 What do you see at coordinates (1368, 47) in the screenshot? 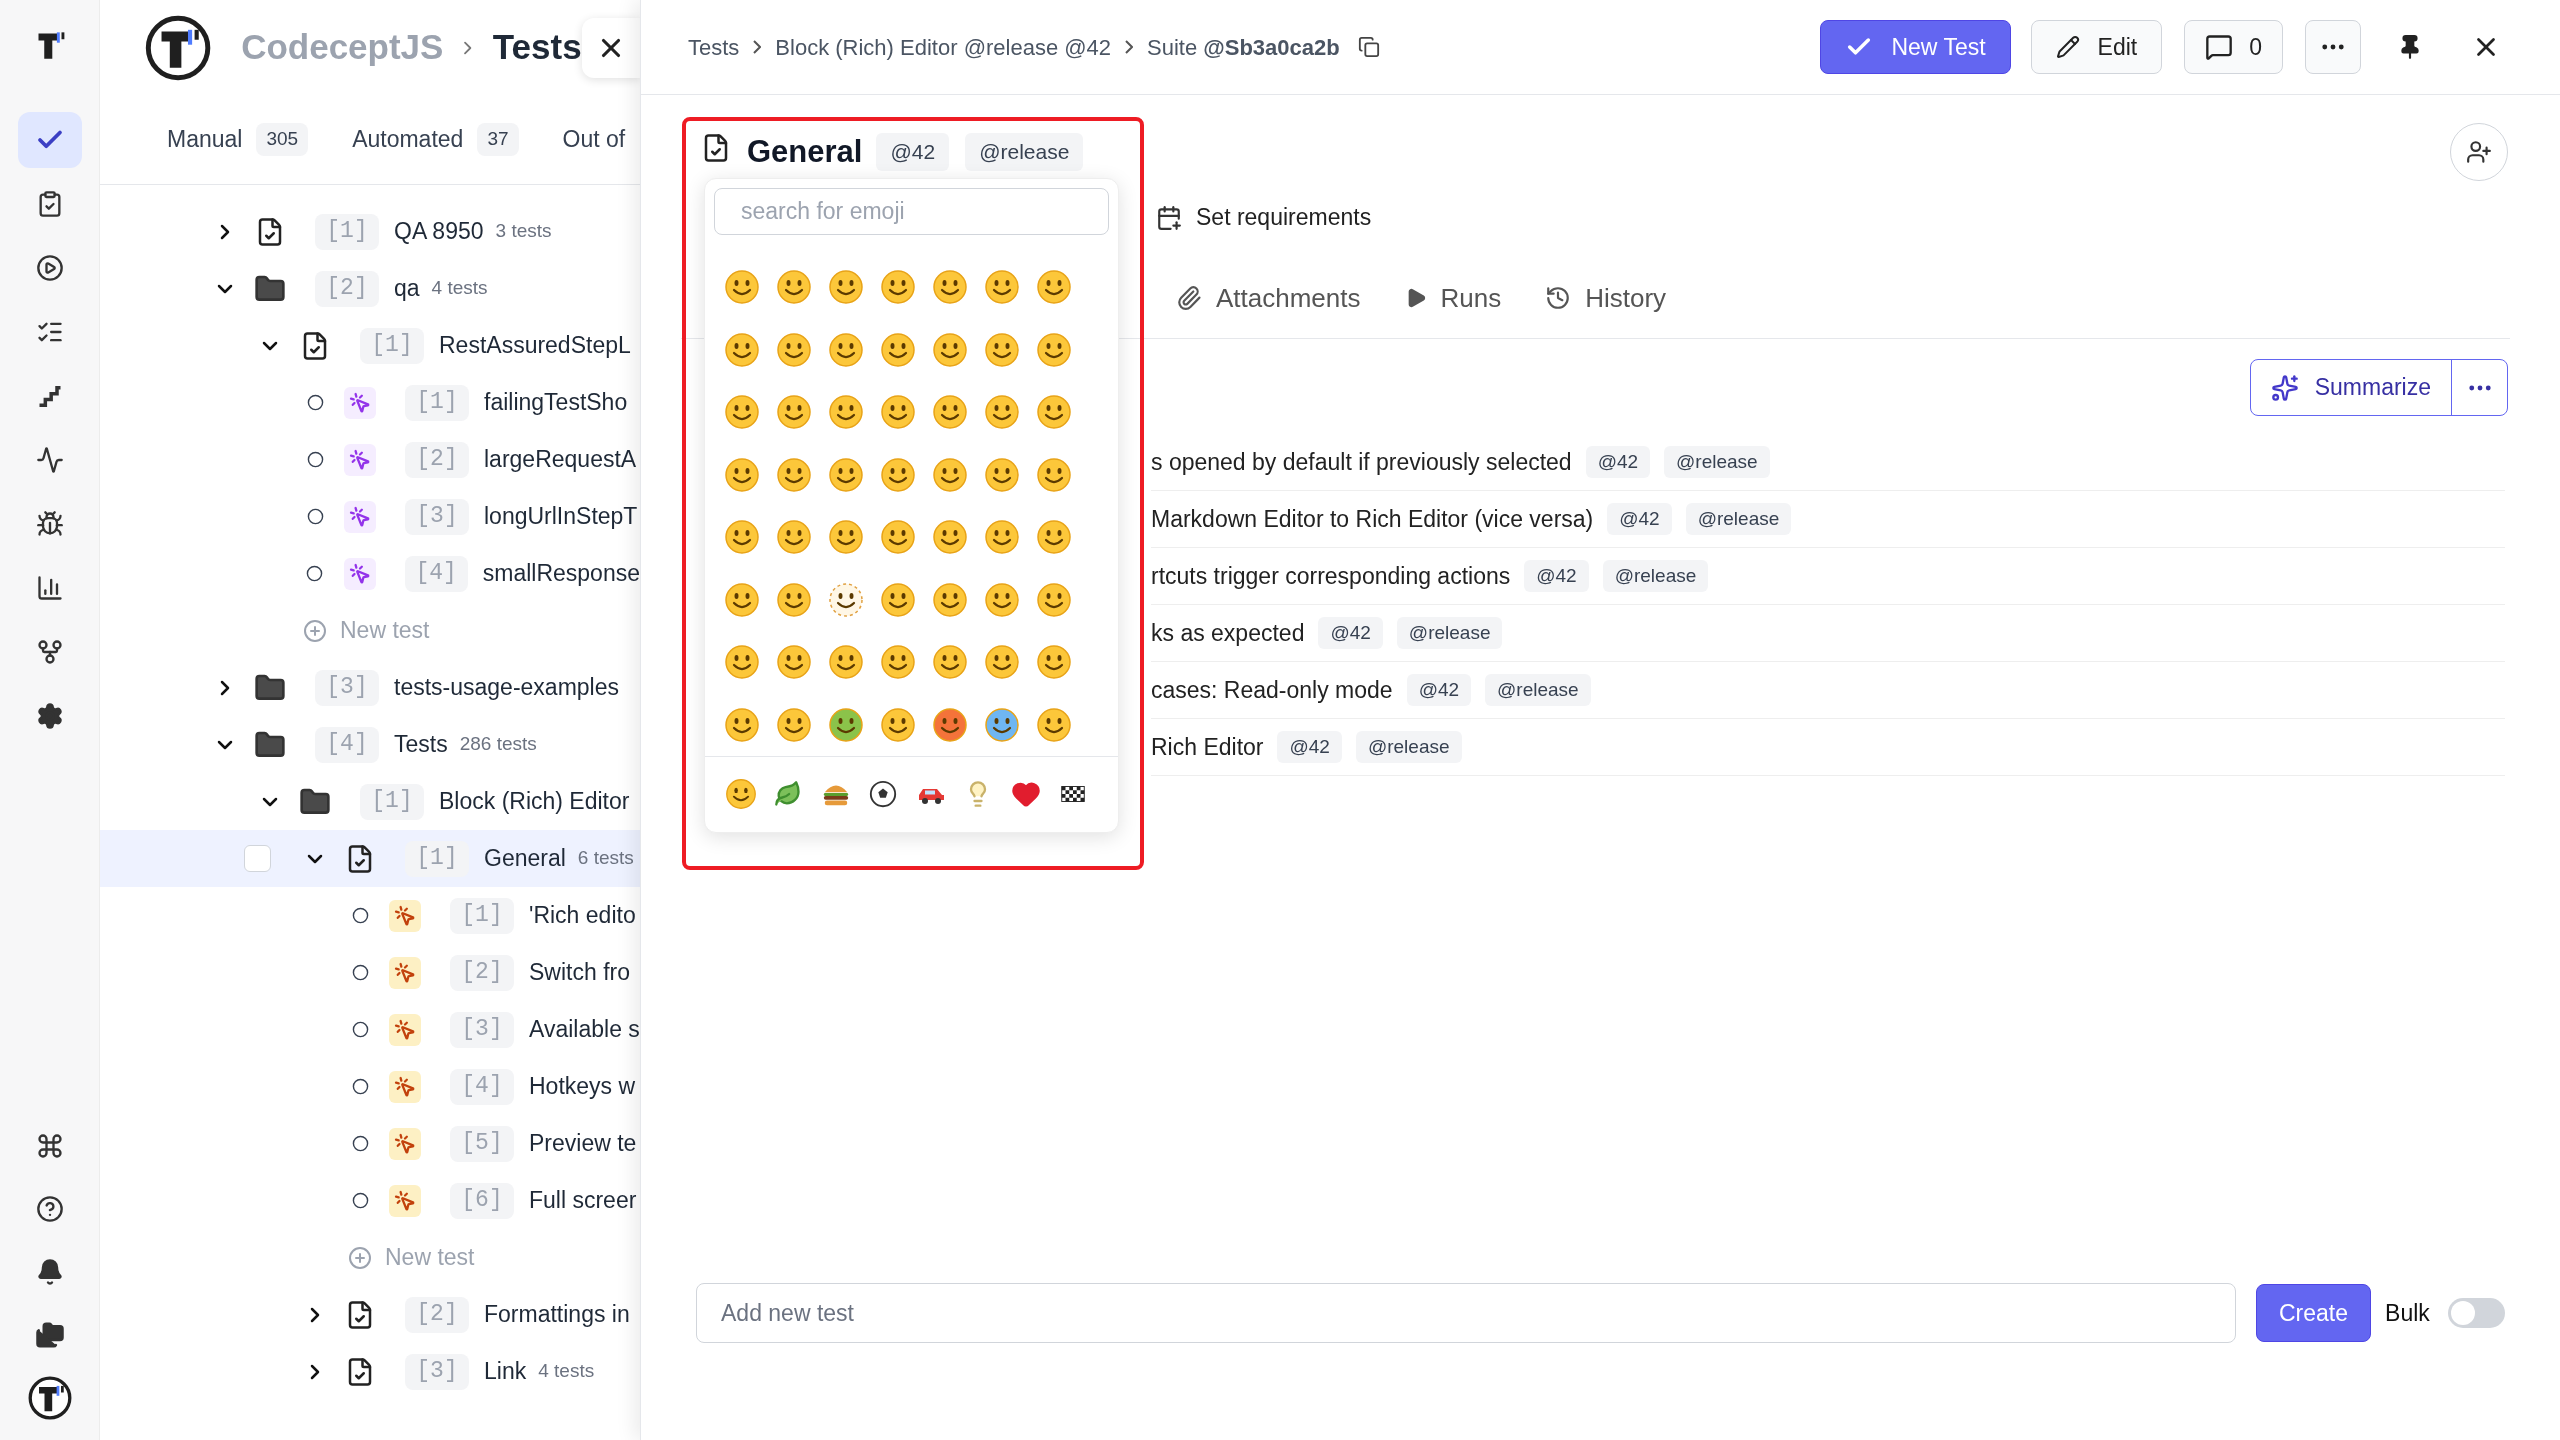
I see `copy-icon` at bounding box center [1368, 47].